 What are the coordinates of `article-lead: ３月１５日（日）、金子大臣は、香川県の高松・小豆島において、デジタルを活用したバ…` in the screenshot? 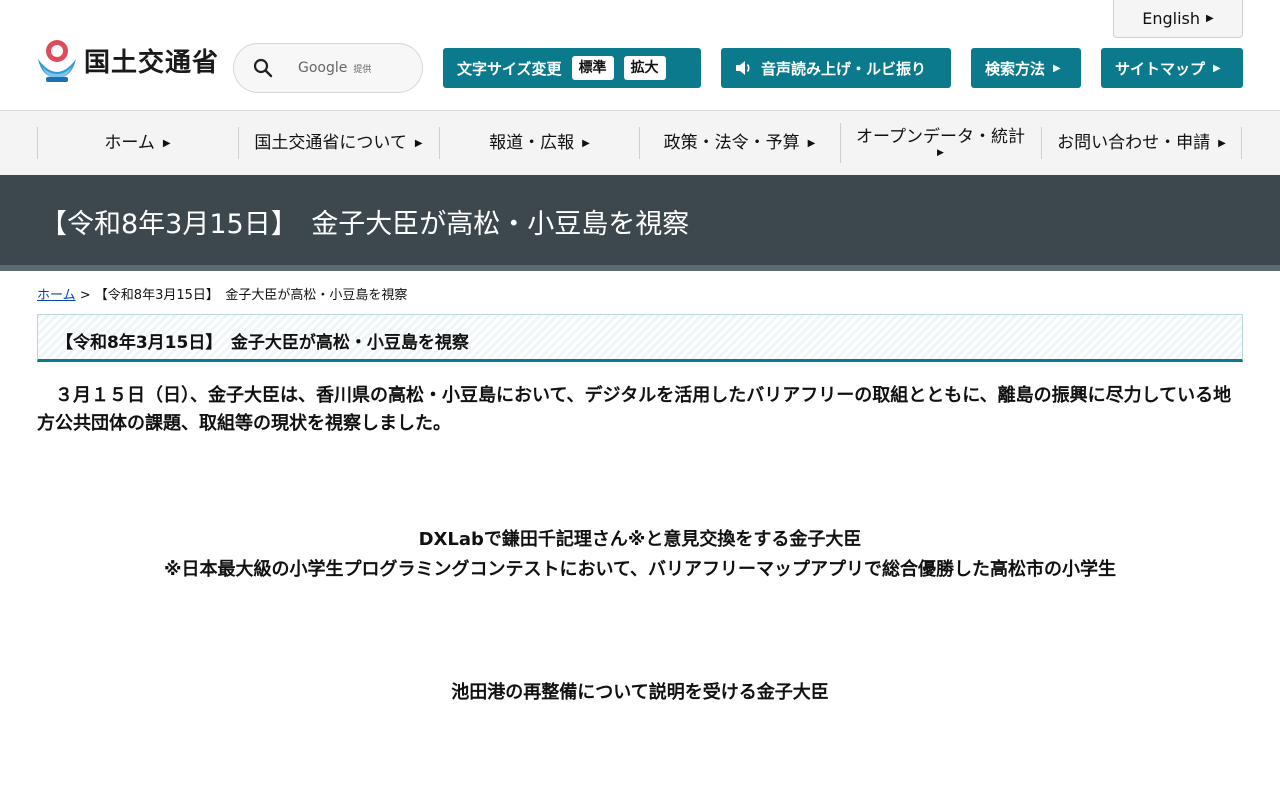 It's located at (634, 409).